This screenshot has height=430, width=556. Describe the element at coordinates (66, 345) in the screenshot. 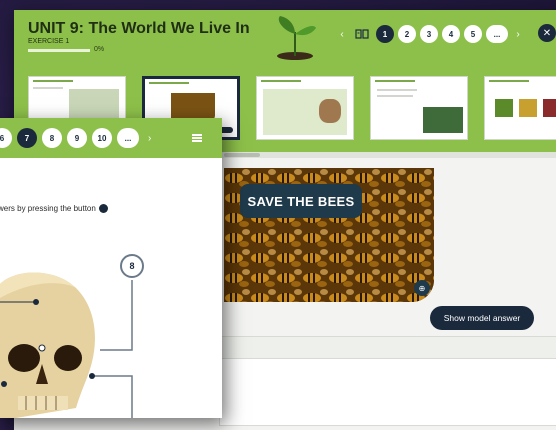

I see `skull-illustration` at that location.